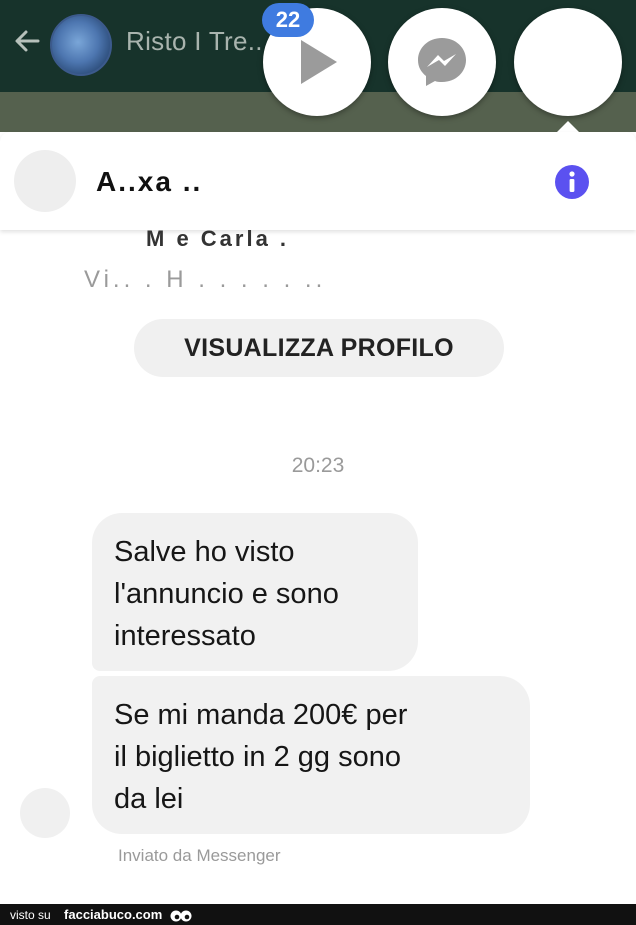 The image size is (636, 925). Describe the element at coordinates (205, 279) in the screenshot. I see `profile-details: Vi.. . H . . . . . ..` at that location.